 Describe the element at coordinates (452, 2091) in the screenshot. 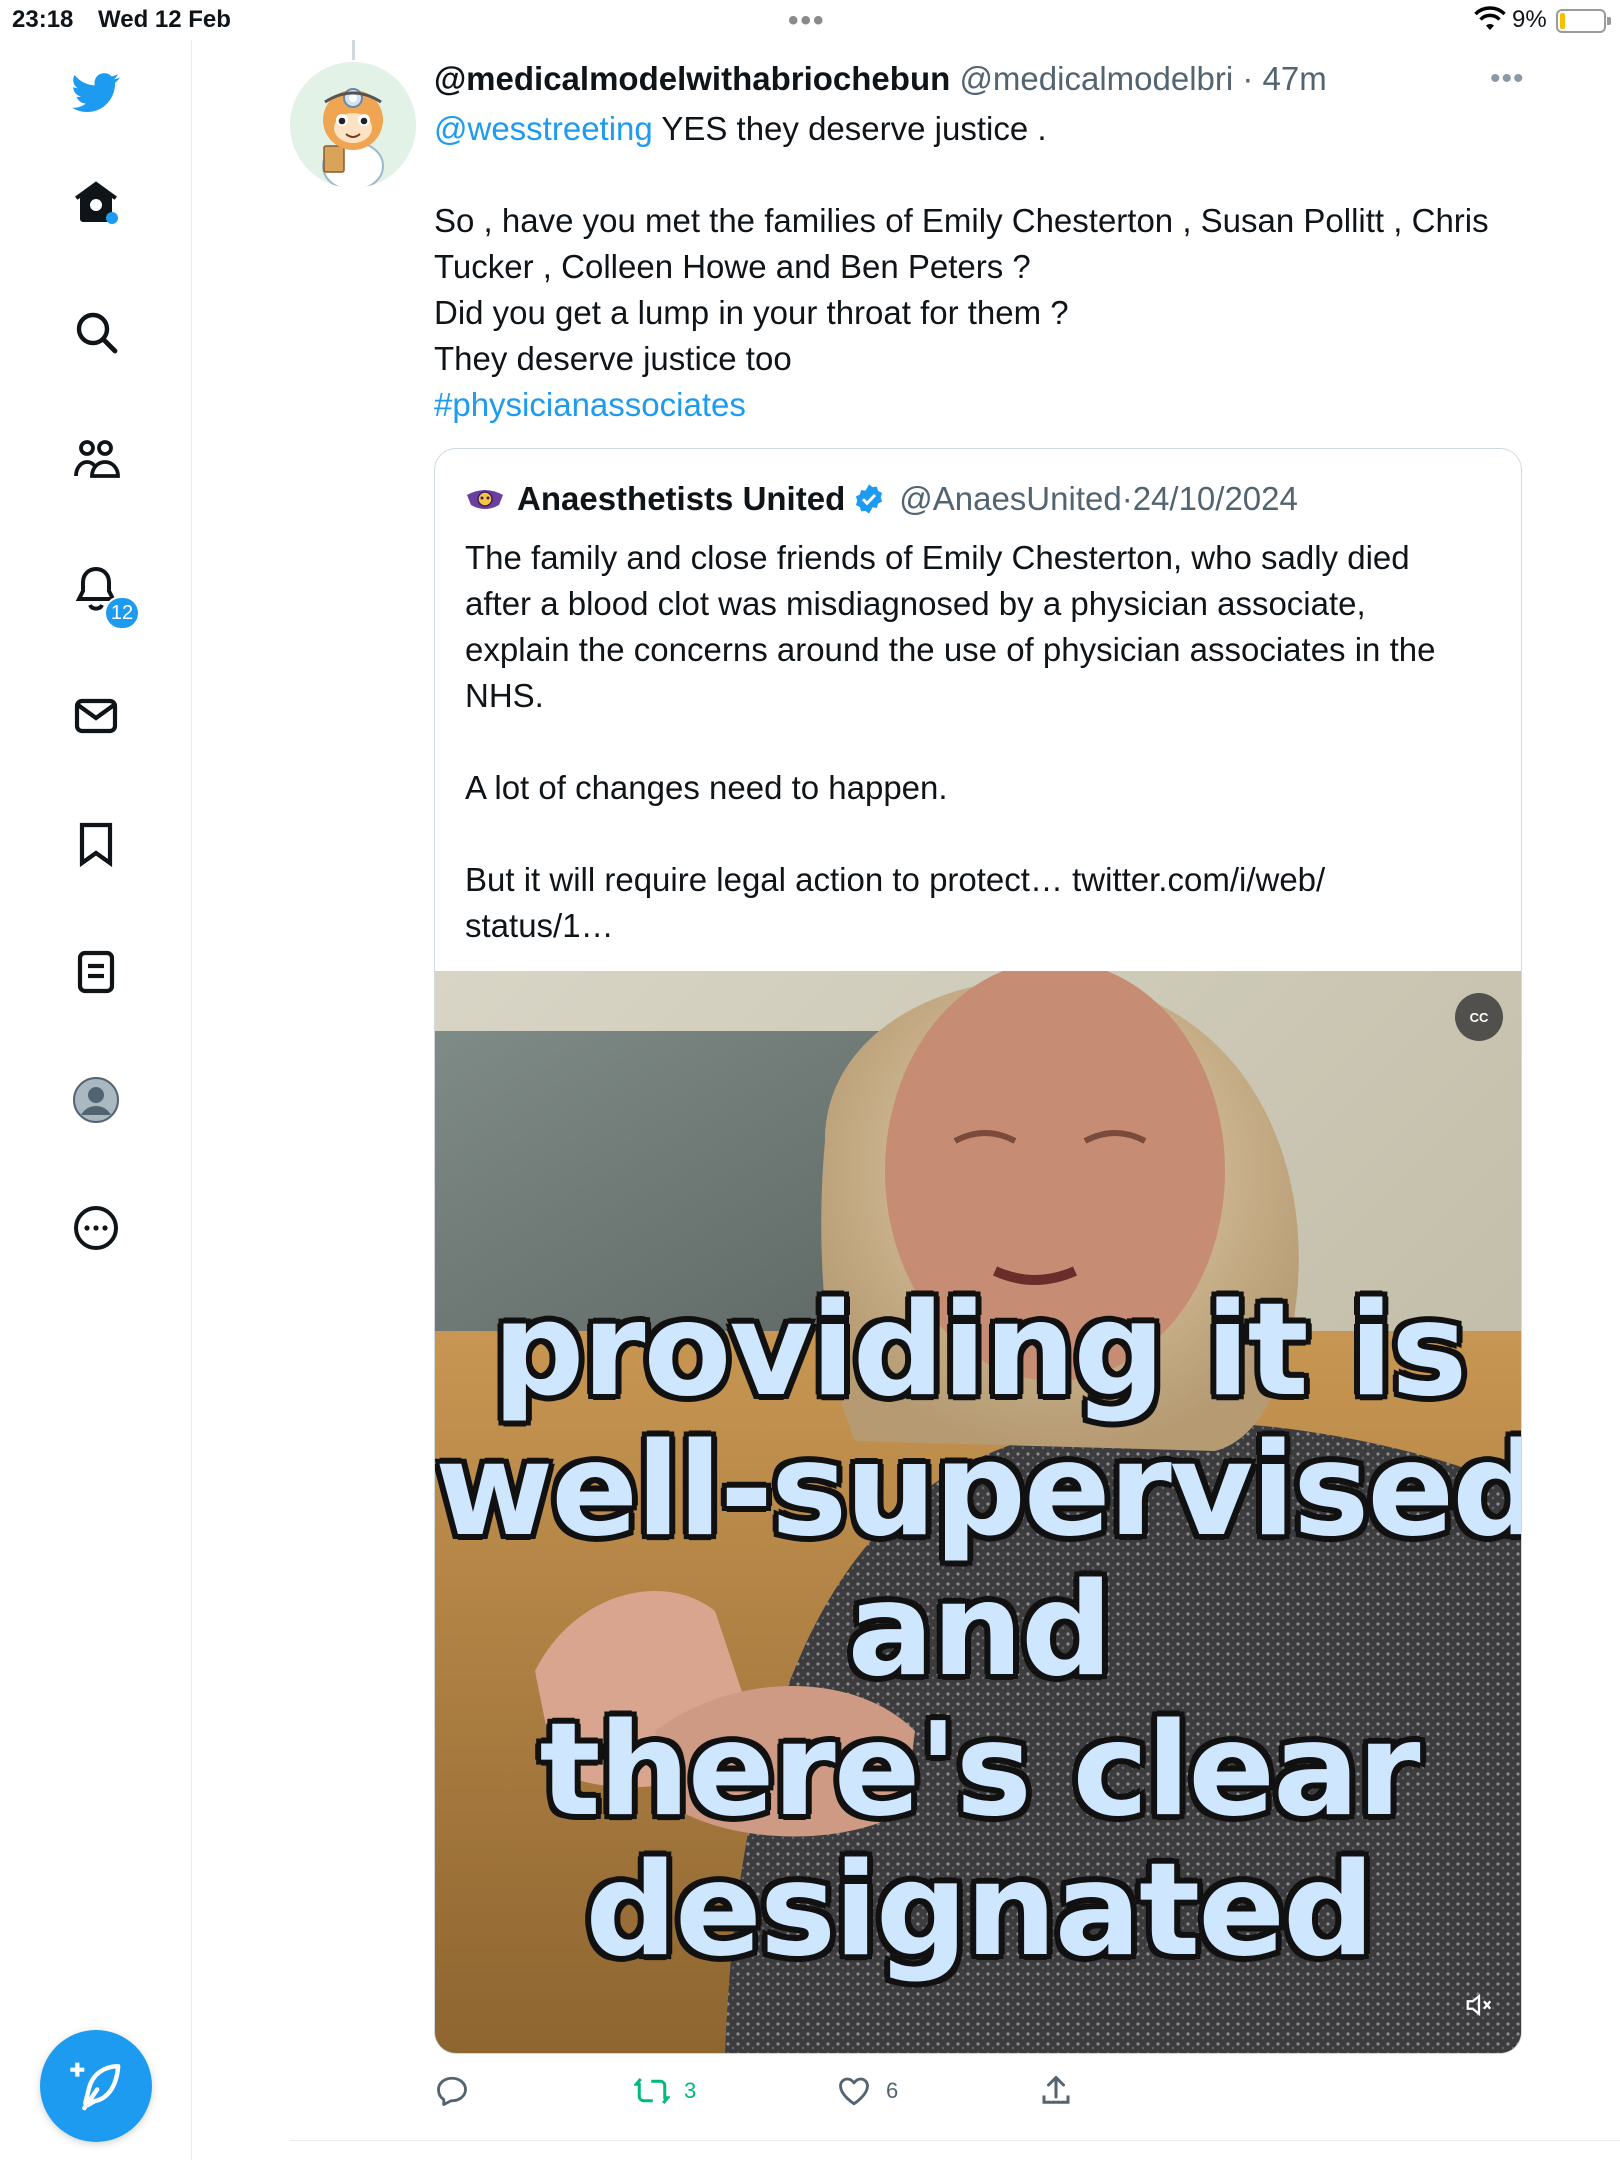

I see `reply-icon` at that location.